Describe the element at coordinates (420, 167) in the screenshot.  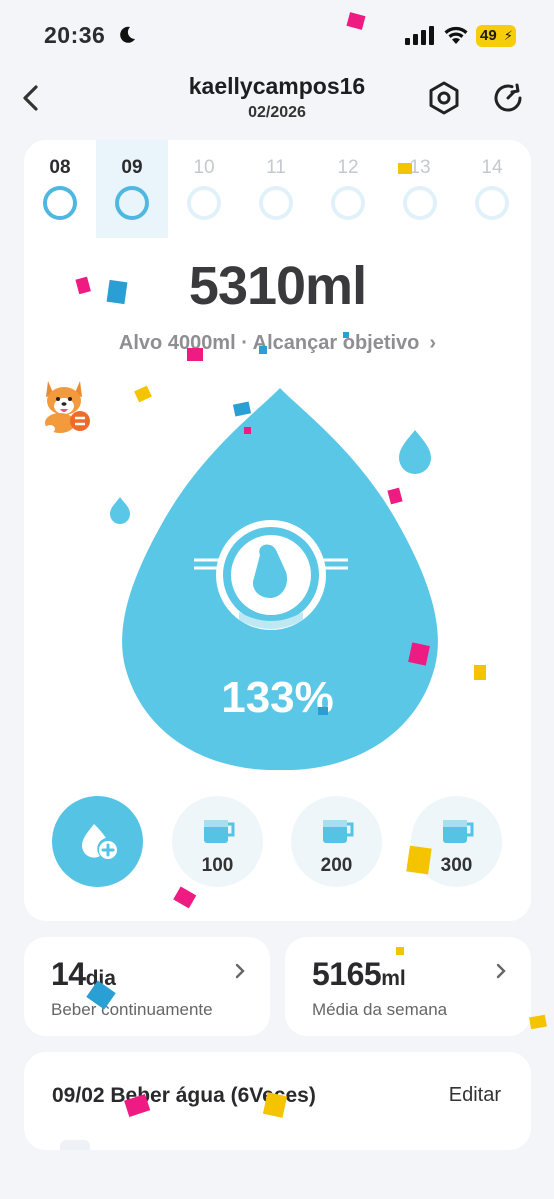
I see `day-label: 13` at that location.